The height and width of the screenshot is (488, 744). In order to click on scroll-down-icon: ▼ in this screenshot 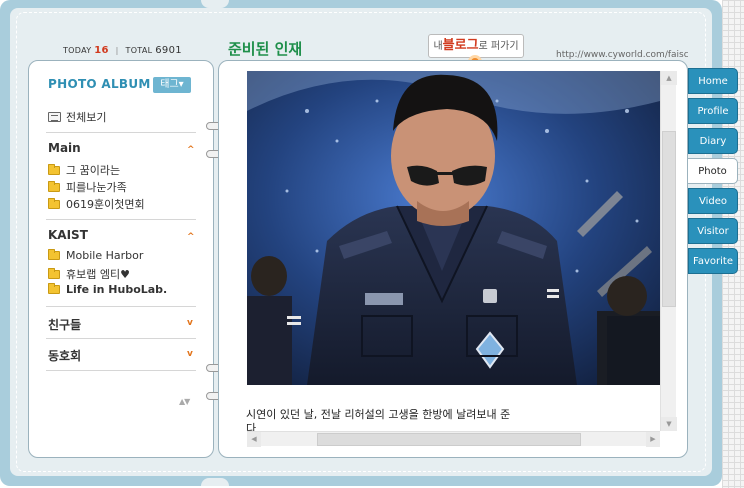, I will do `click(669, 424)`.